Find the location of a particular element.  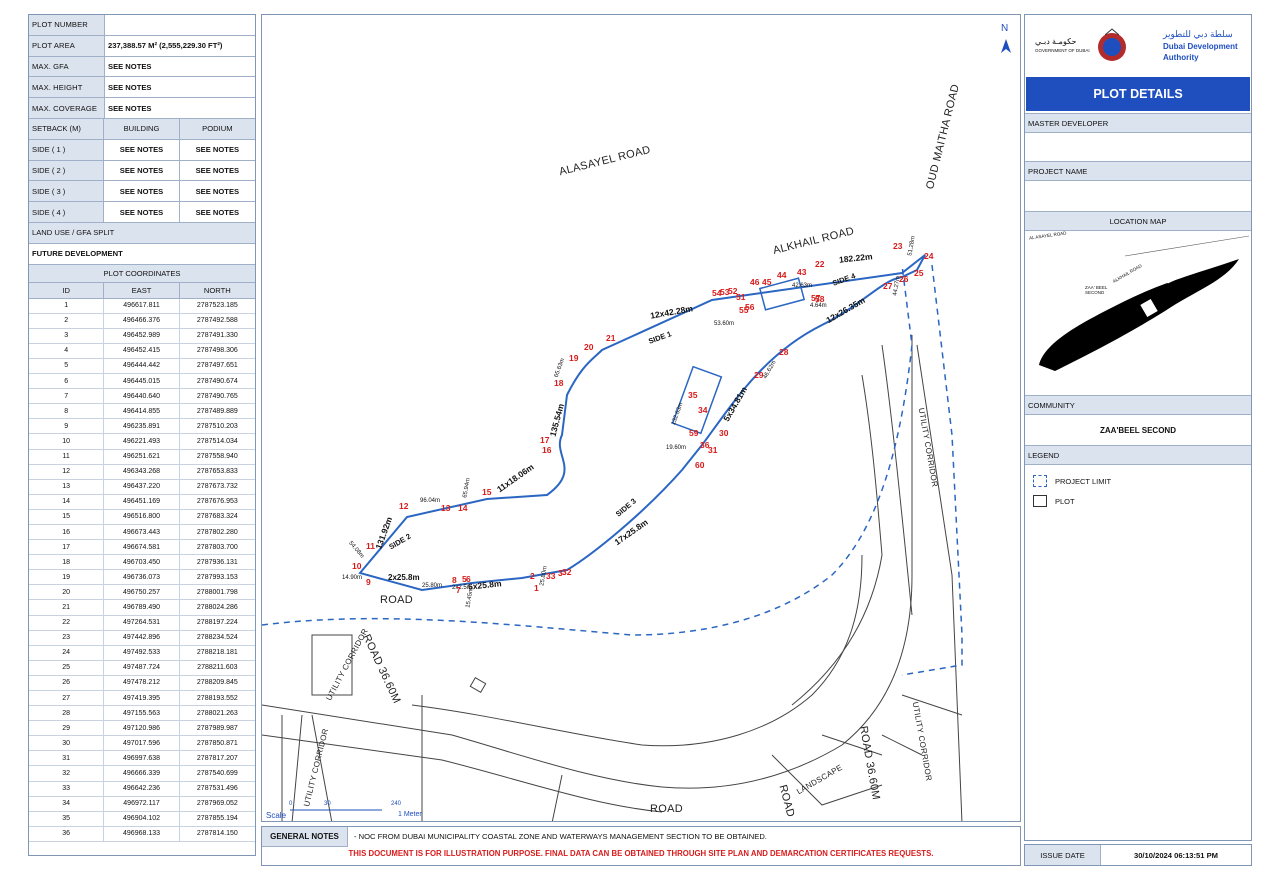

side-label: SIDE ( 1 ) is located at coordinates (67, 149).